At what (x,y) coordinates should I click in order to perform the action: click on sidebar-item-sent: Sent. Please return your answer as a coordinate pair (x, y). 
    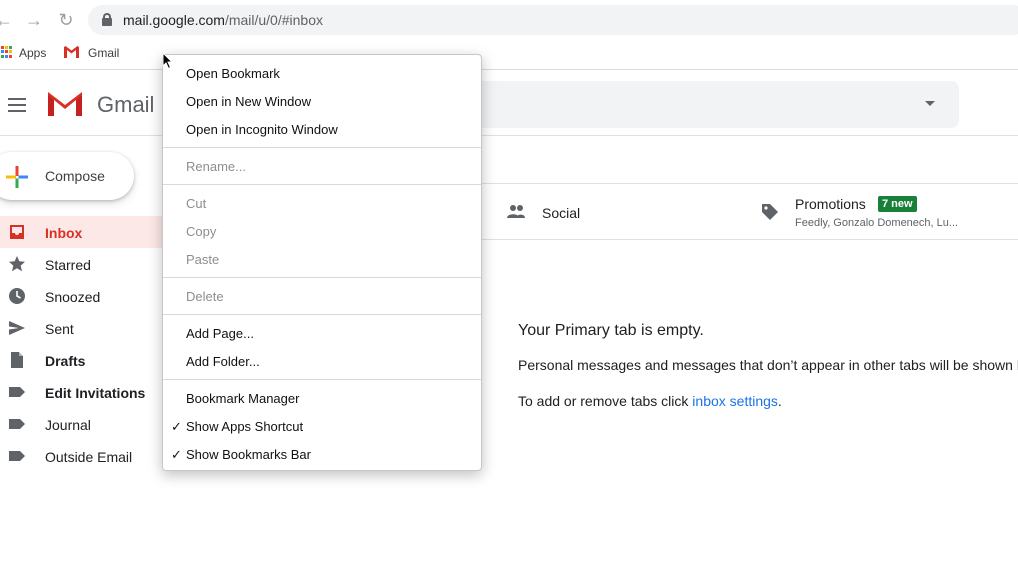
    Looking at the image, I should click on (59, 329).